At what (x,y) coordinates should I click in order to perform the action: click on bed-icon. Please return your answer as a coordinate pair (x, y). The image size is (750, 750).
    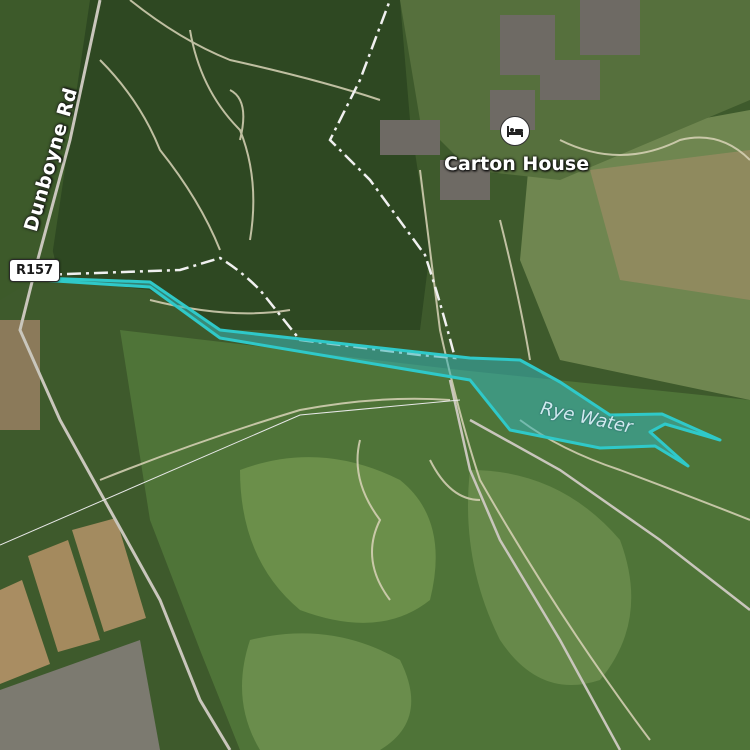
    Looking at the image, I should click on (515, 131).